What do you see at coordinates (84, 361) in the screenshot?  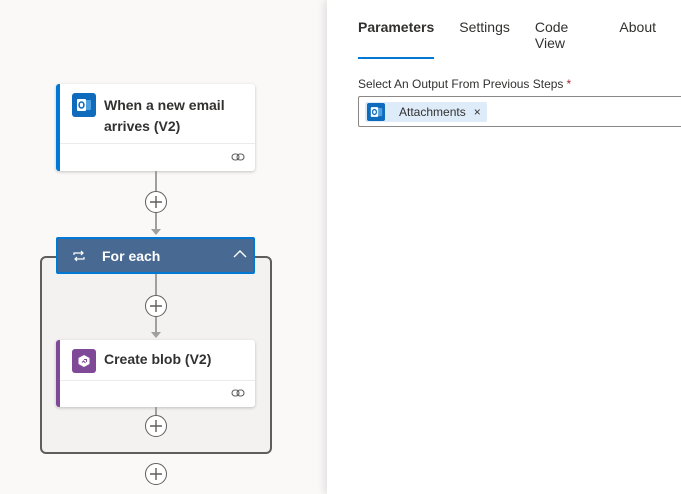 I see `blob-storage-icon` at bounding box center [84, 361].